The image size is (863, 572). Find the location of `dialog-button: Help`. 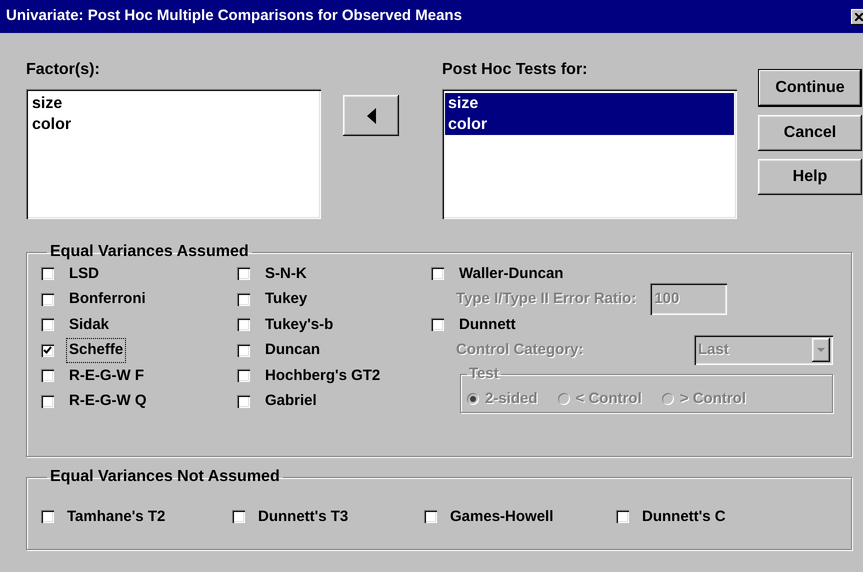

dialog-button: Help is located at coordinates (810, 177).